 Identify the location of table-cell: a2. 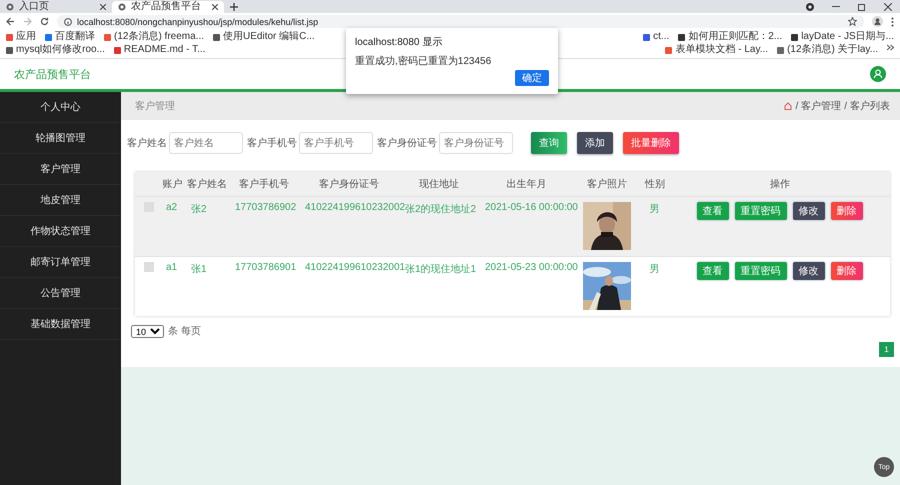
(172, 207).